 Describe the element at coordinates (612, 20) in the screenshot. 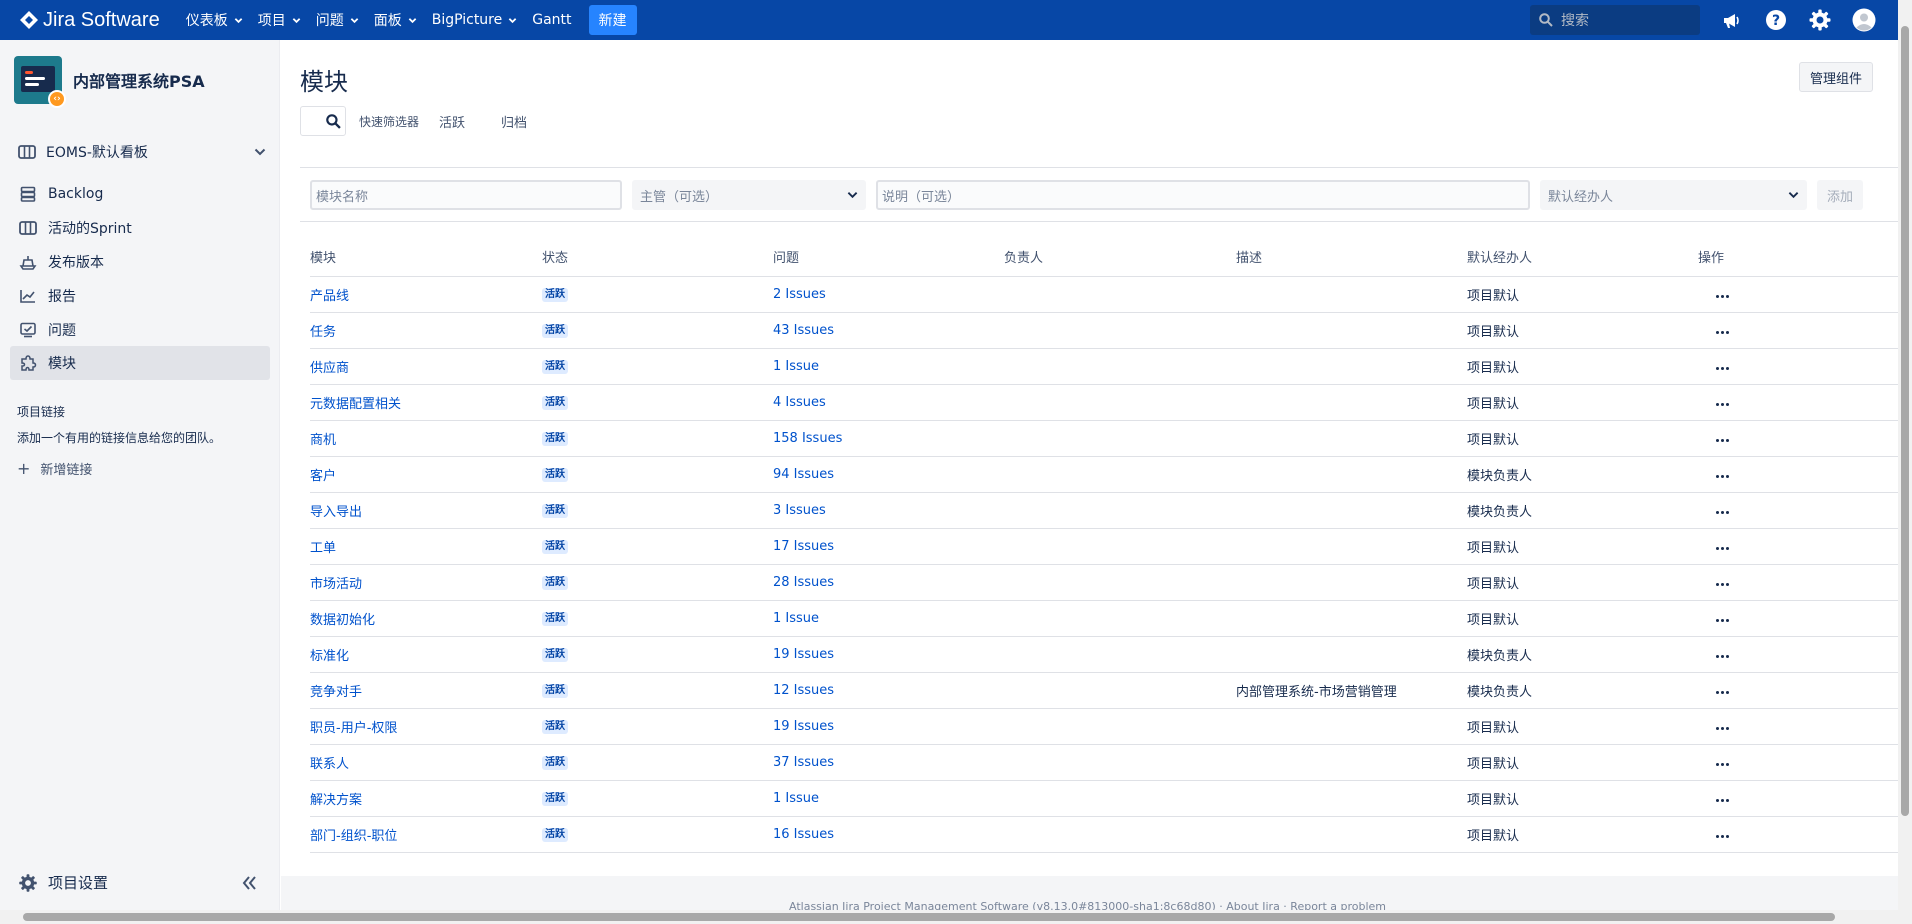

I see `create-button: 新建` at that location.